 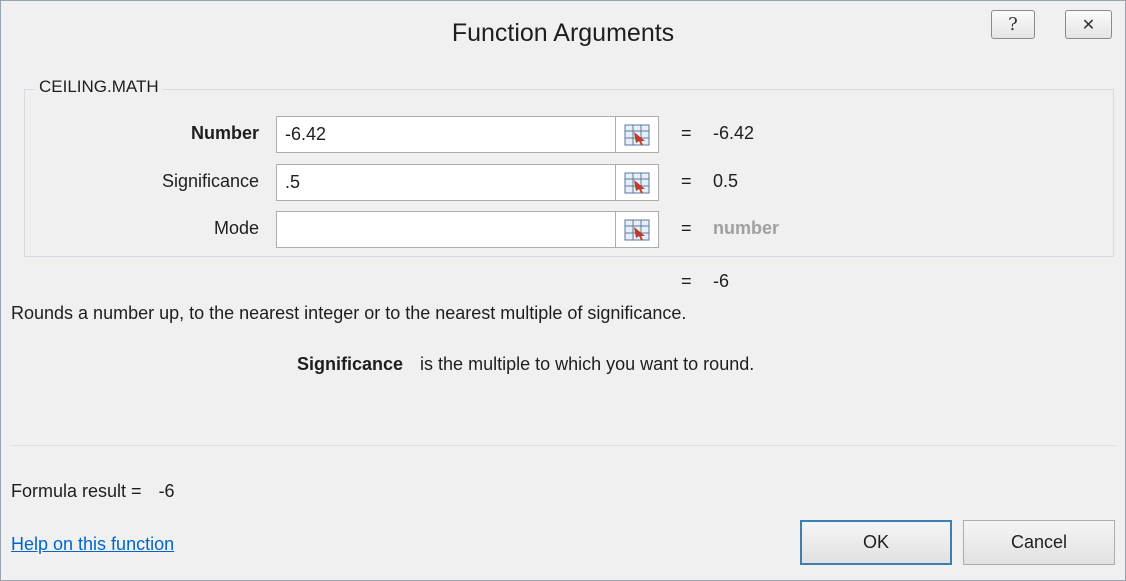 I want to click on formula-result-label: Formula result =, so click(x=76, y=491).